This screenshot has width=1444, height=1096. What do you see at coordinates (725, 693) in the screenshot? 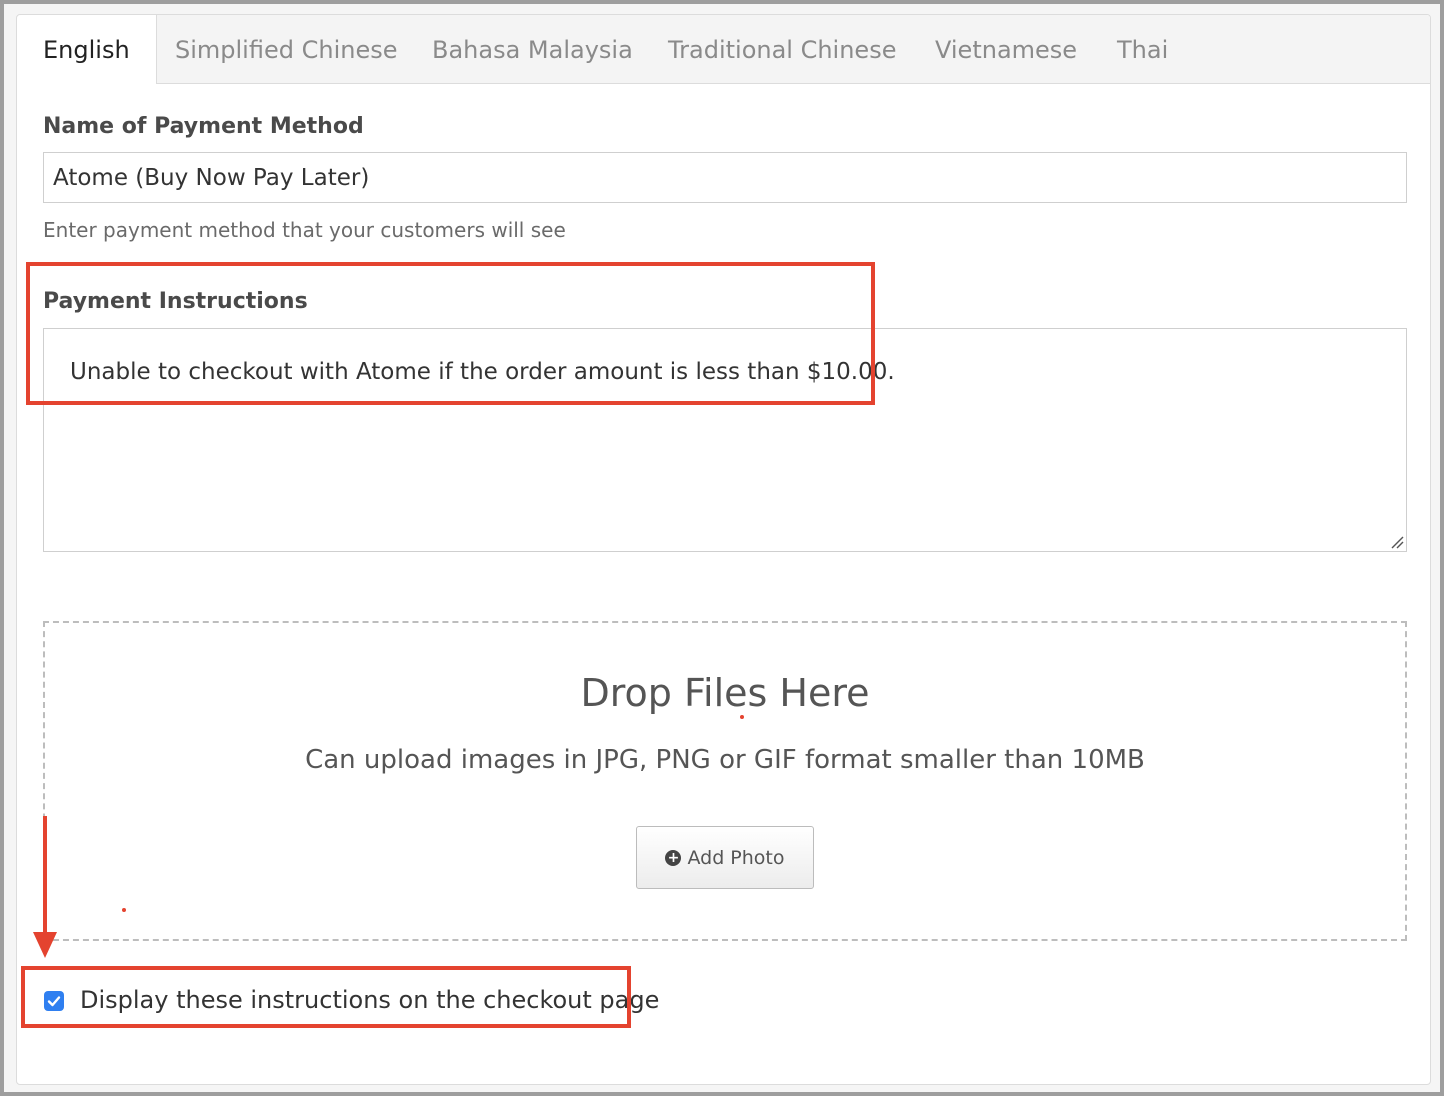
I see `dropzone-title: Drop Files Here` at bounding box center [725, 693].